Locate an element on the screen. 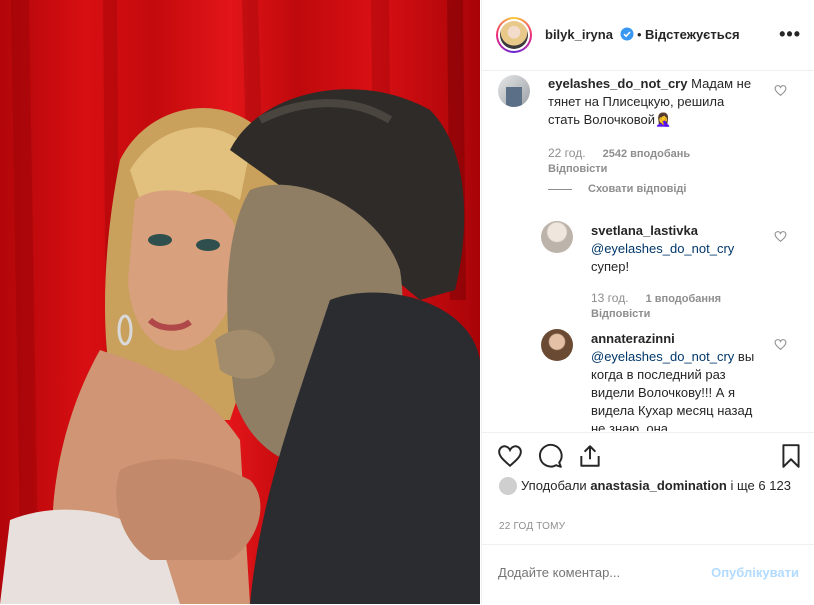 The height and width of the screenshot is (605, 814). comment-reply-button: Відповісти is located at coordinates (577, 169).